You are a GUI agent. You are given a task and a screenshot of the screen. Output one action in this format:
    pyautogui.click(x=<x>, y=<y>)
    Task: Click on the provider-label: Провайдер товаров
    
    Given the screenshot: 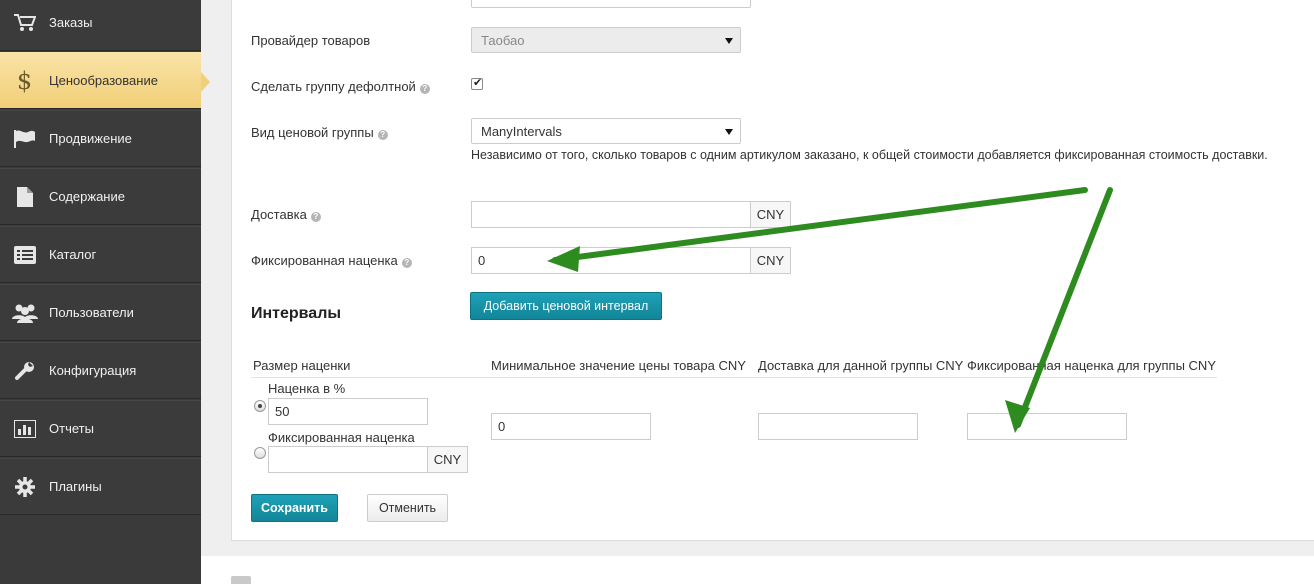 What is the action you would take?
    pyautogui.click(x=311, y=40)
    